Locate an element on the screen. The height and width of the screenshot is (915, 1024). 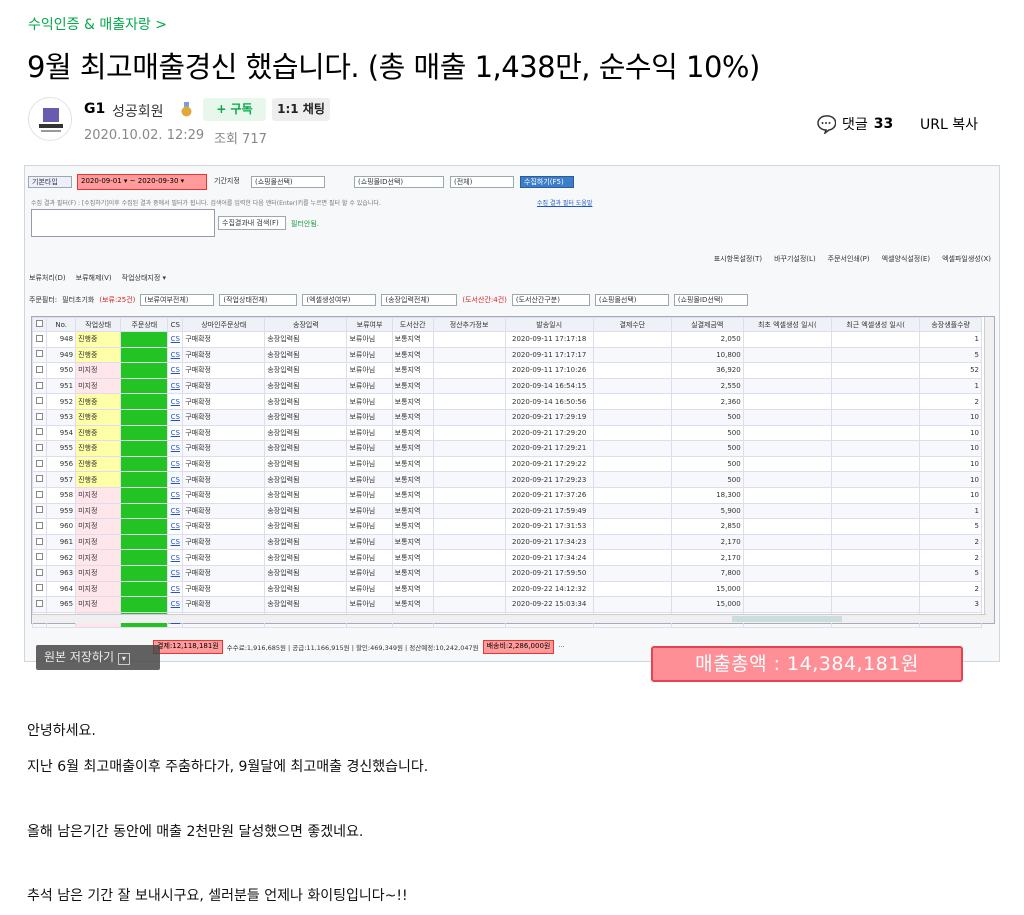
island-select: (도서산간구분) is located at coordinates (550, 300).